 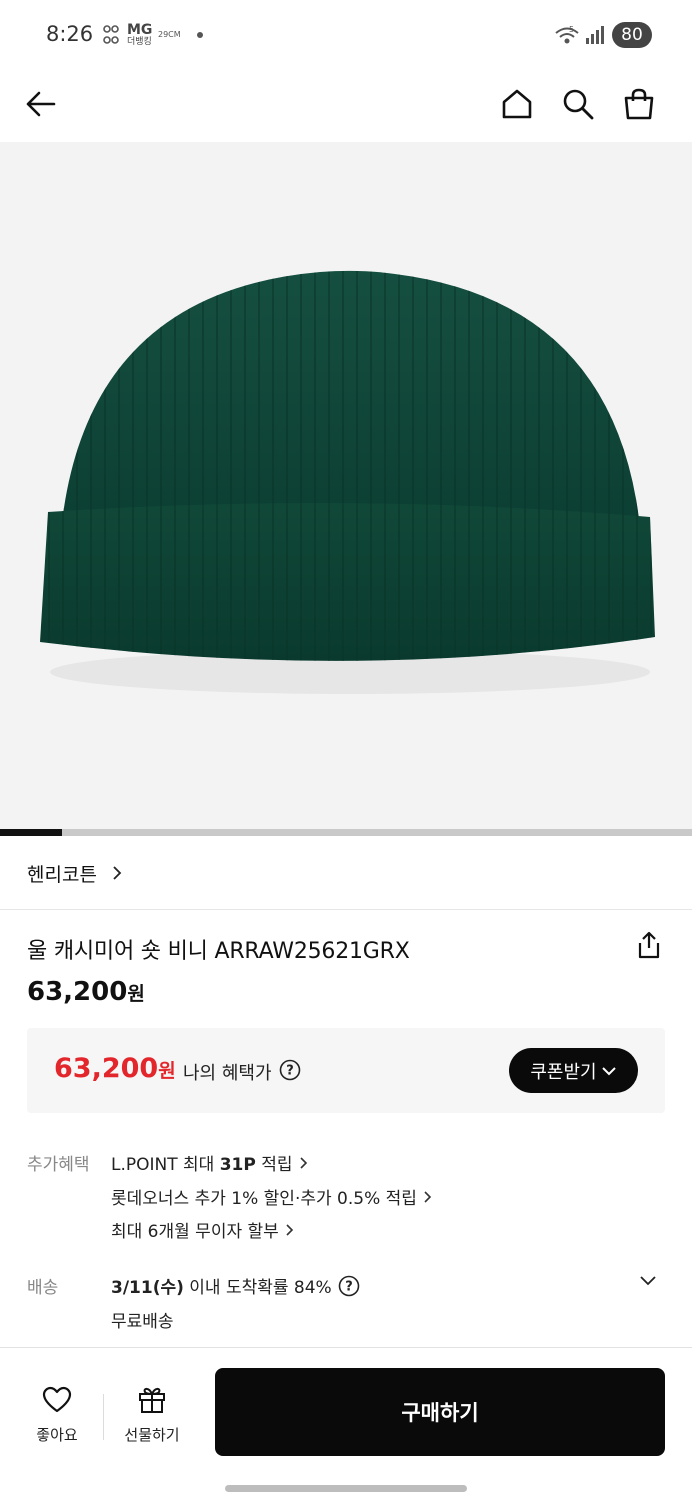 I want to click on wifi-icon: 5, so click(x=567, y=34).